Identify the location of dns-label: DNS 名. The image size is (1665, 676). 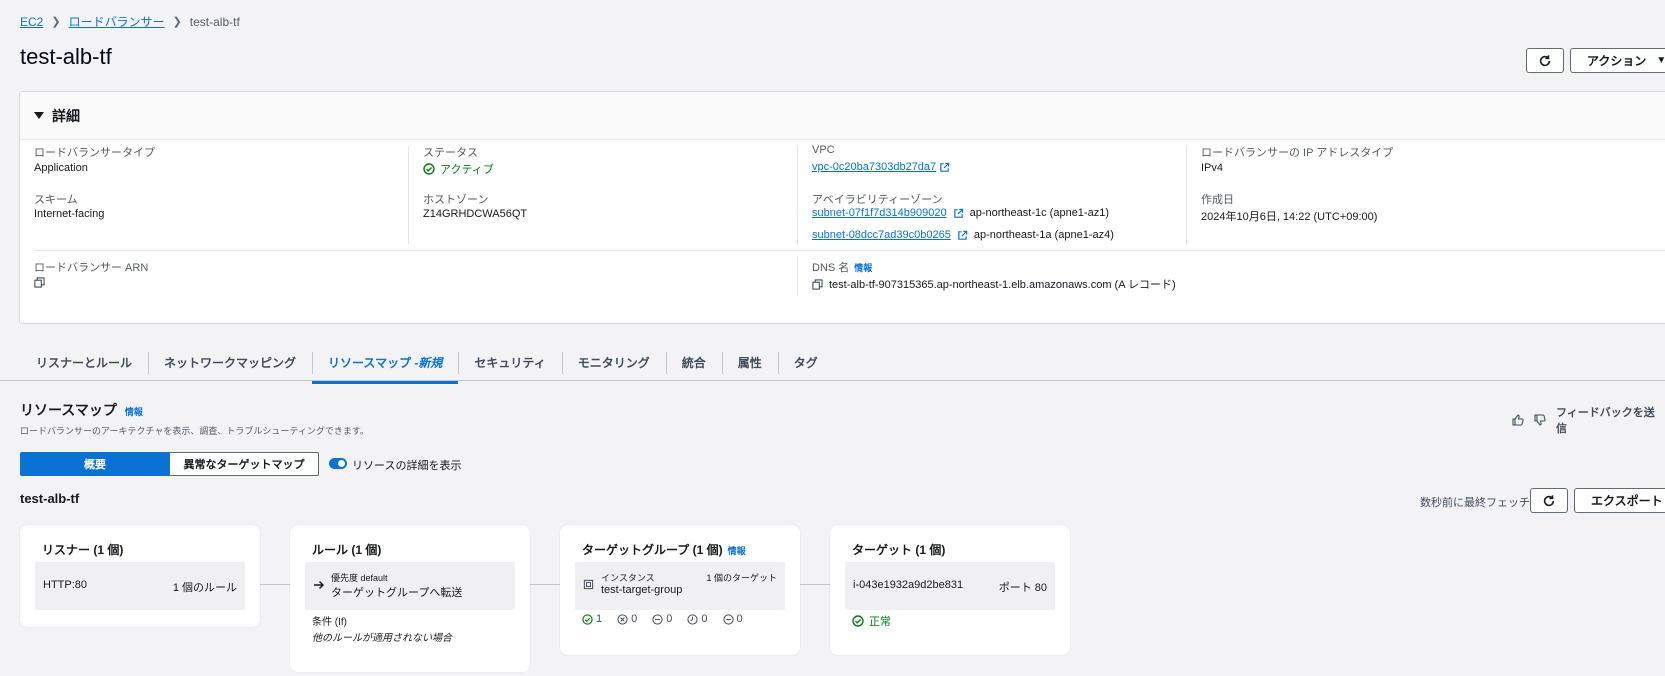
(831, 268).